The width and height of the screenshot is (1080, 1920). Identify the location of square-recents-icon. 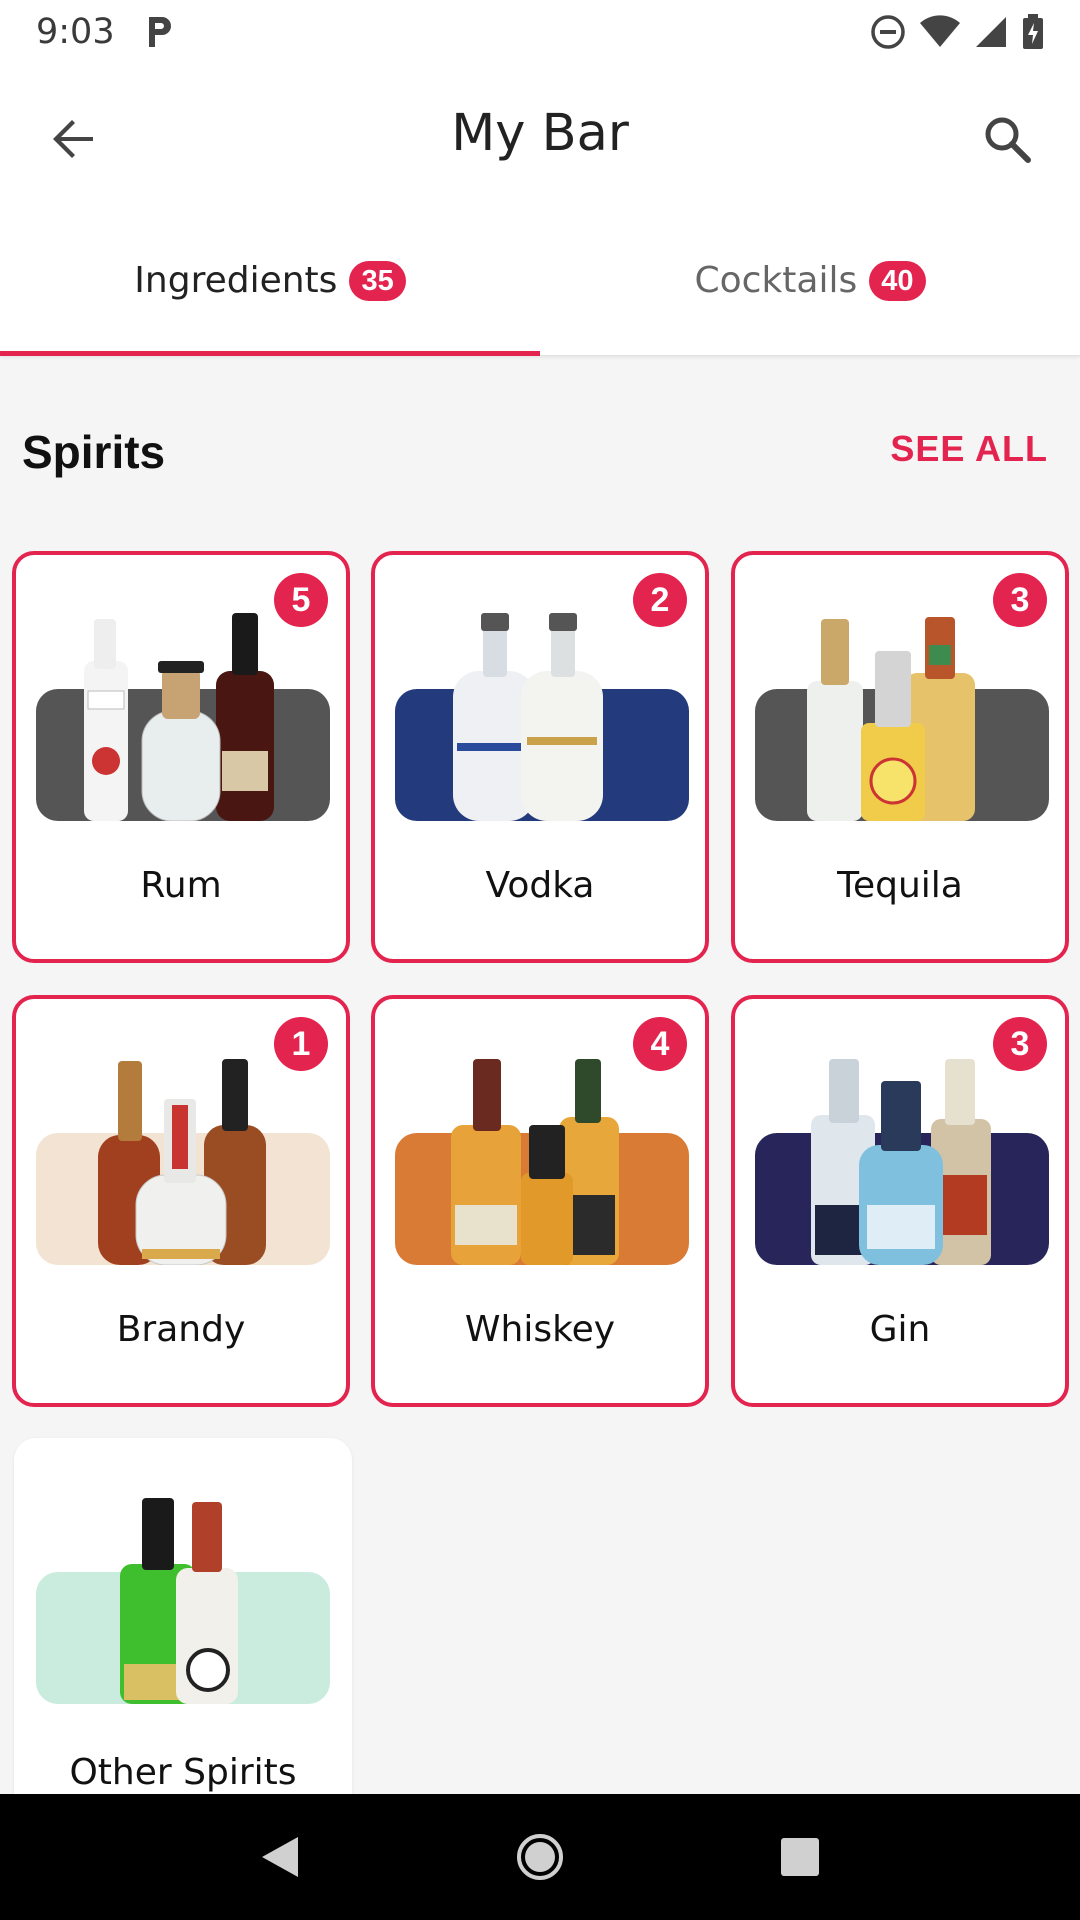
(800, 1857).